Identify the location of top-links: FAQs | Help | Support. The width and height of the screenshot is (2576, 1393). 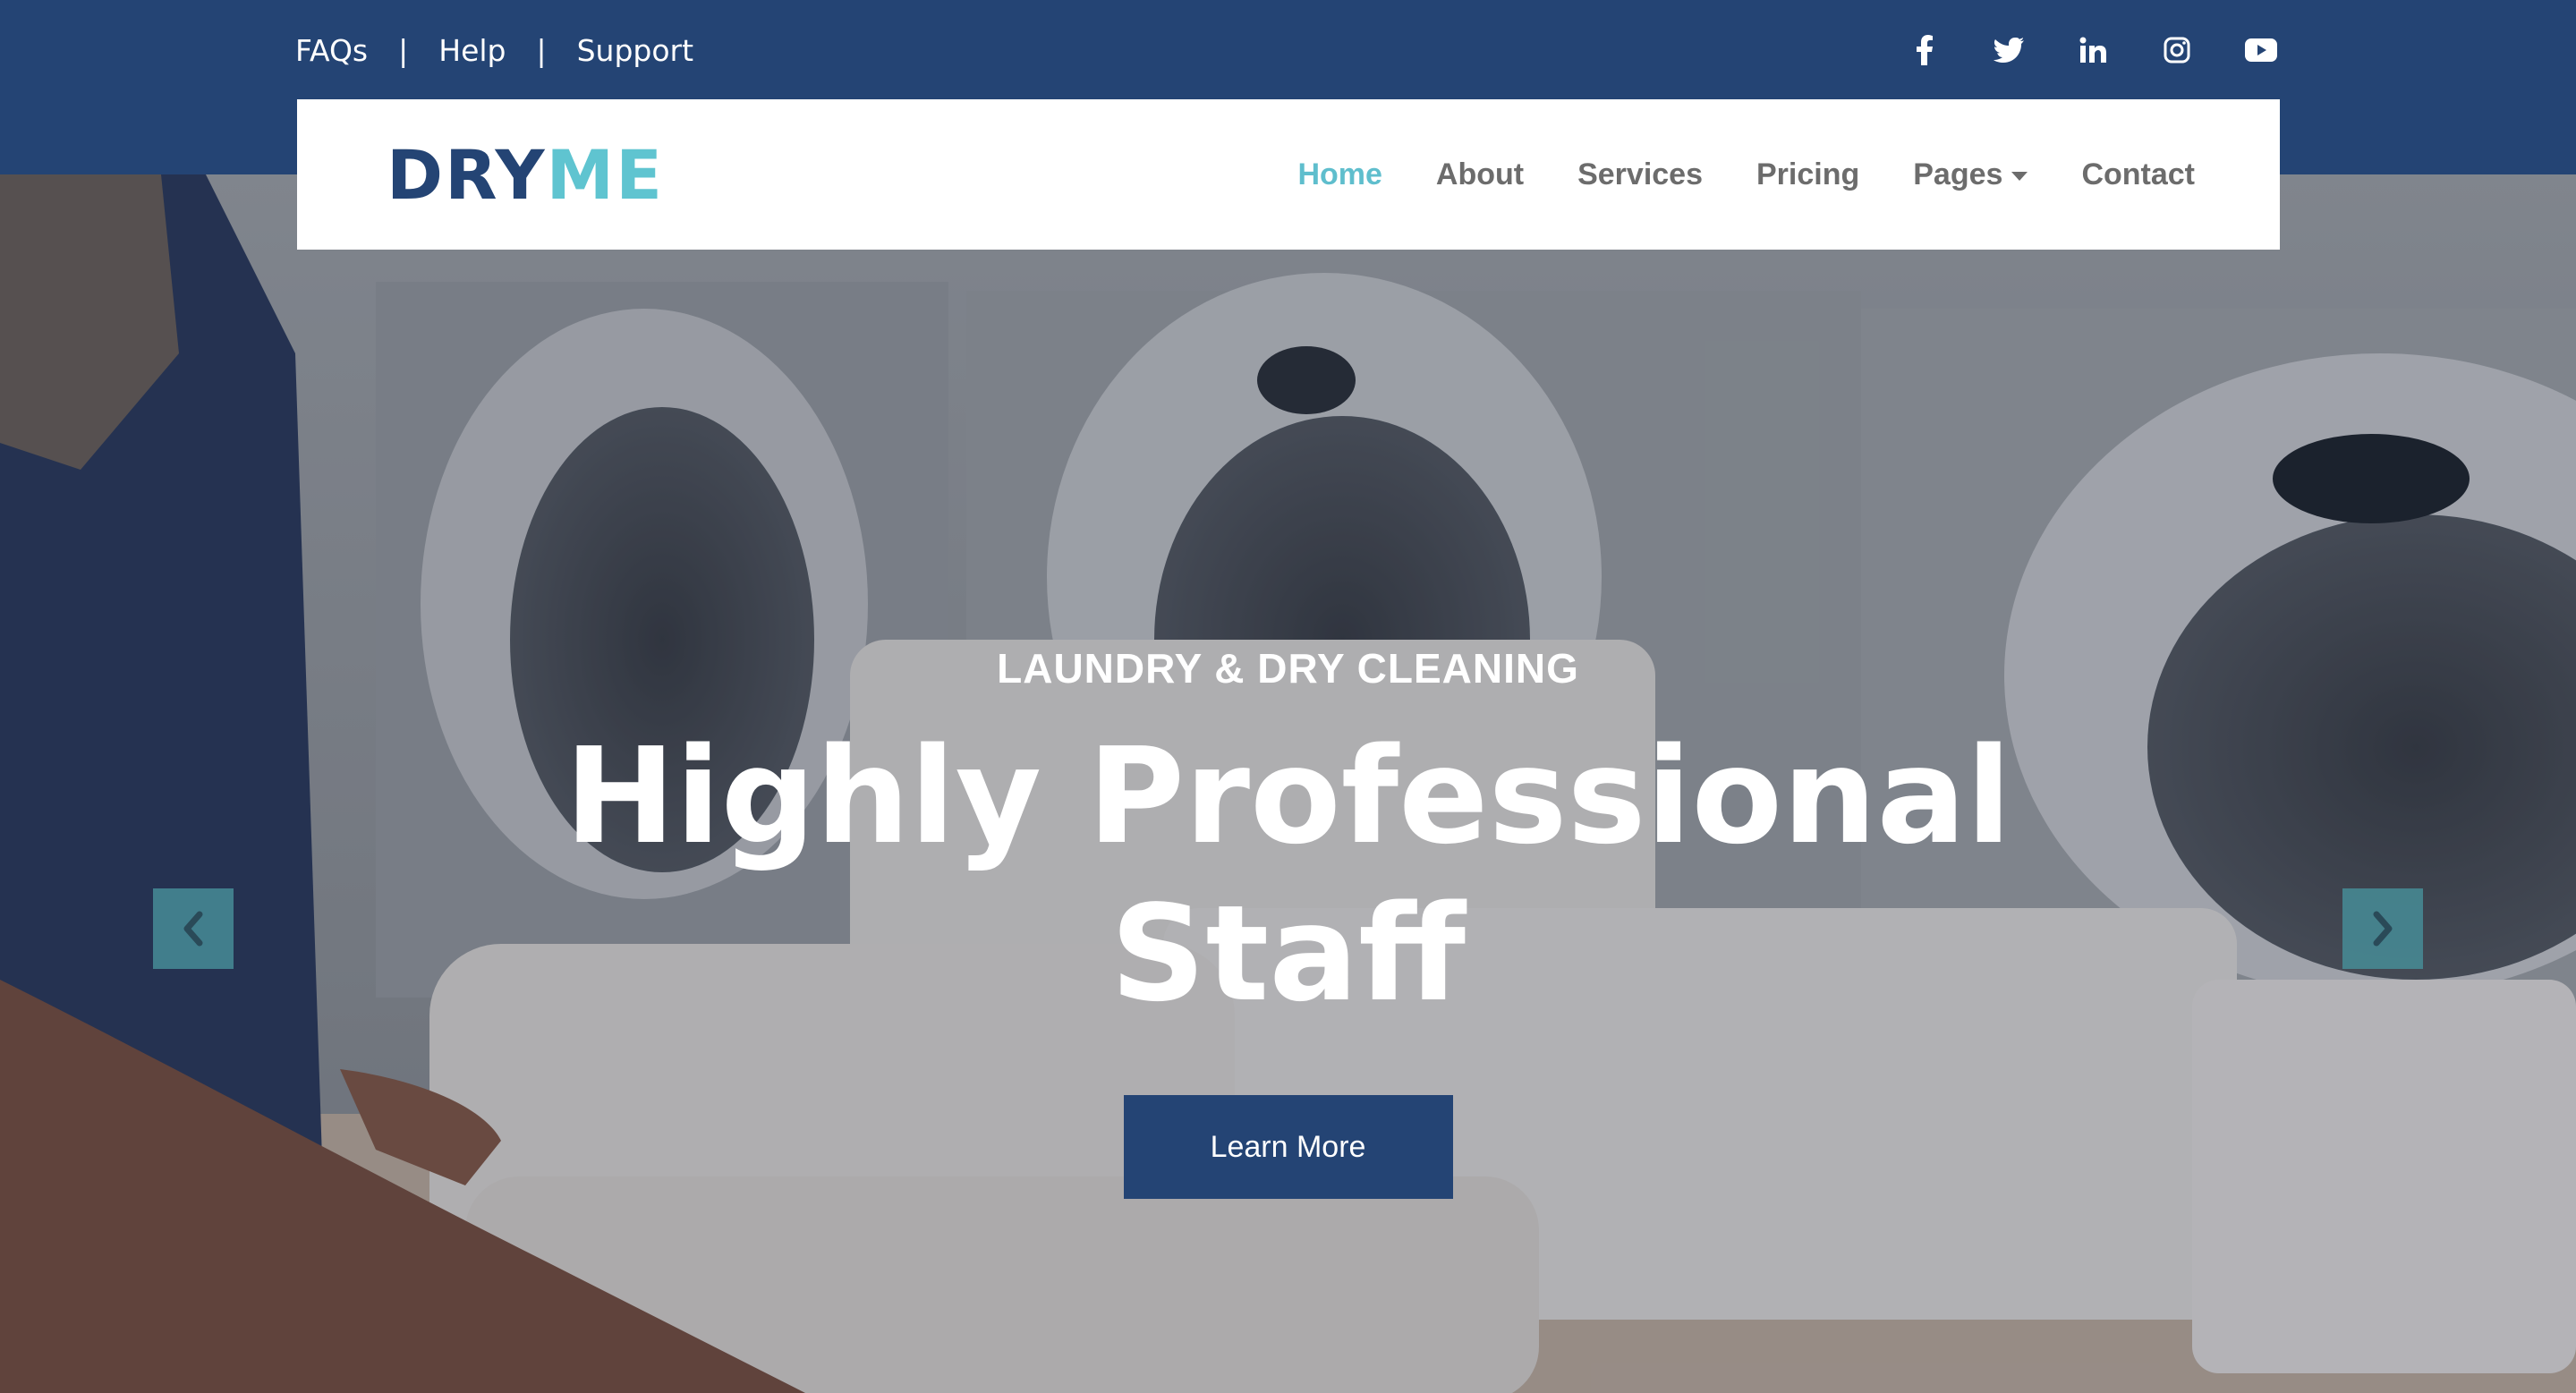
(494, 50).